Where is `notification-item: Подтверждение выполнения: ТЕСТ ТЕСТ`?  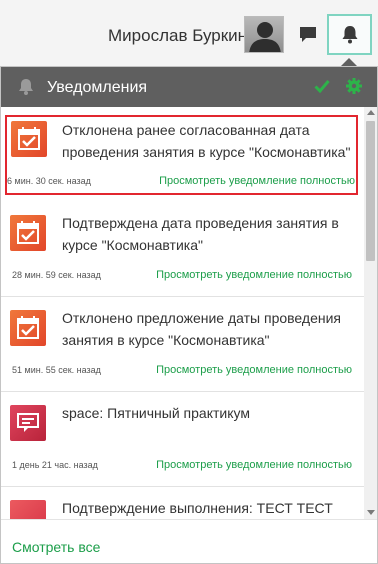
notification-item: Подтверждение выполнения: ТЕСТ ТЕСТ is located at coordinates (182, 503).